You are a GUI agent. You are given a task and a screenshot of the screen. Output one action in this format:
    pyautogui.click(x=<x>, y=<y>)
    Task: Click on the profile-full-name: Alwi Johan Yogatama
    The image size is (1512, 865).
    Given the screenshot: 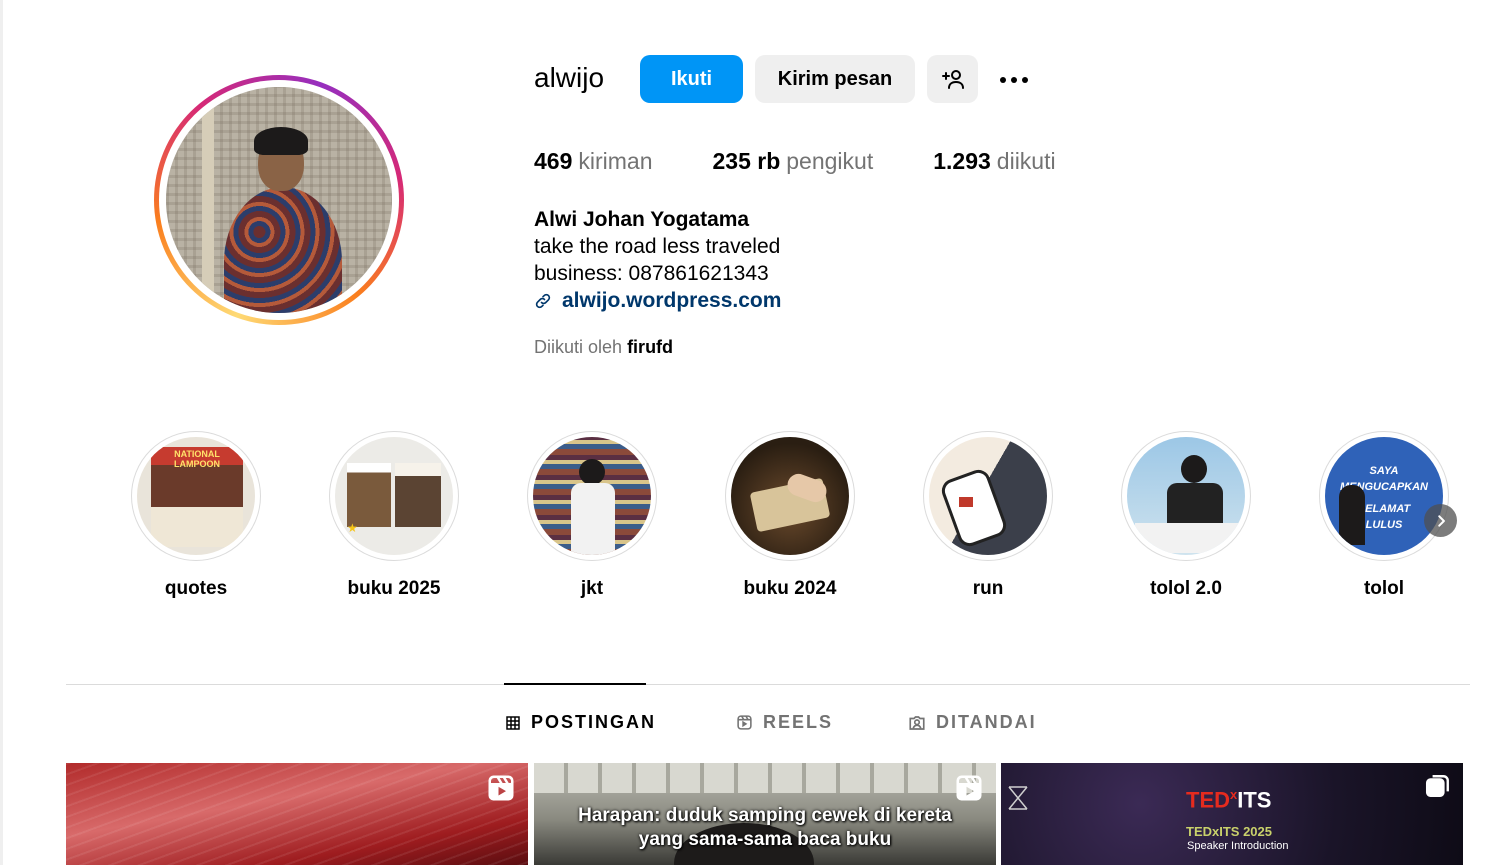 What is the action you would take?
    pyautogui.click(x=642, y=219)
    